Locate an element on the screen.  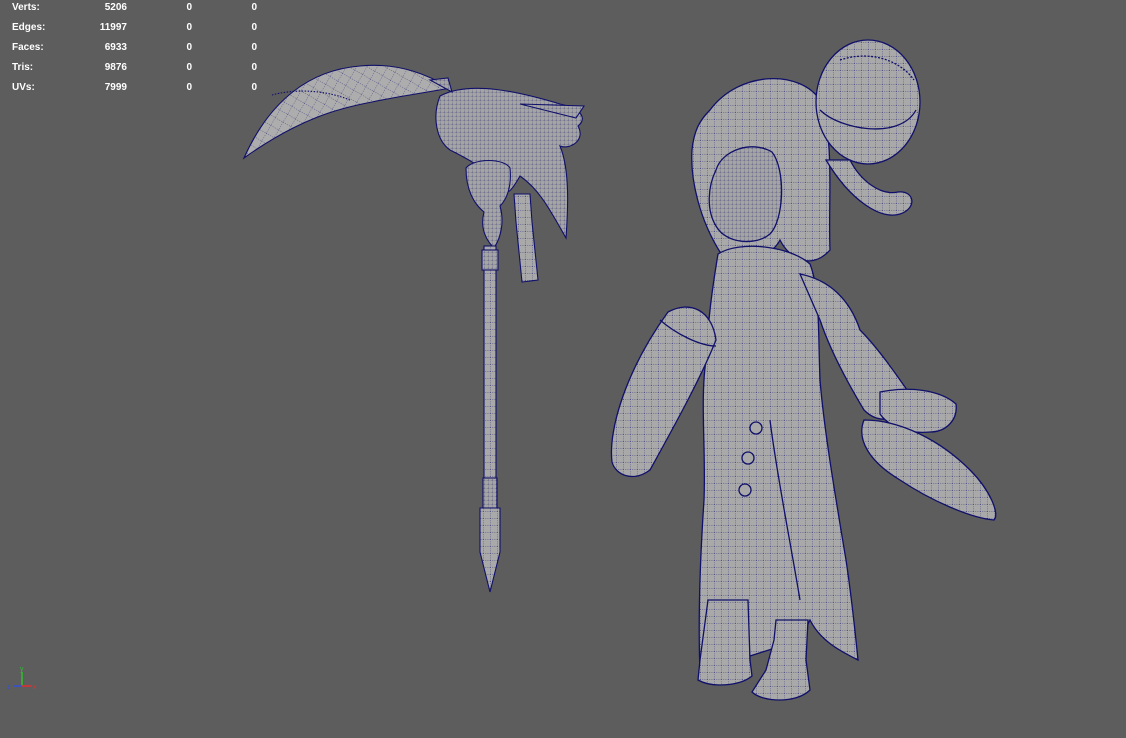
hud-value: 11997 is located at coordinates (113, 27).